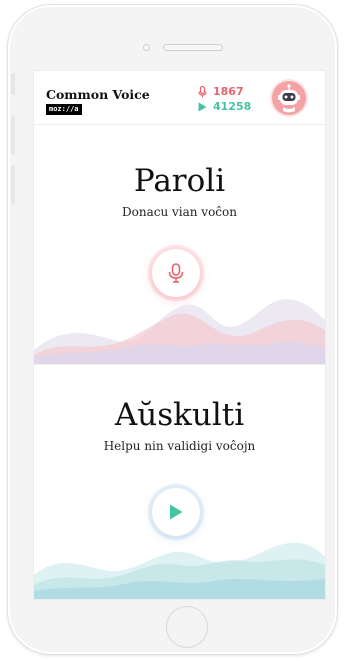 The height and width of the screenshot is (659, 345). I want to click on speak-waveform, so click(179, 332).